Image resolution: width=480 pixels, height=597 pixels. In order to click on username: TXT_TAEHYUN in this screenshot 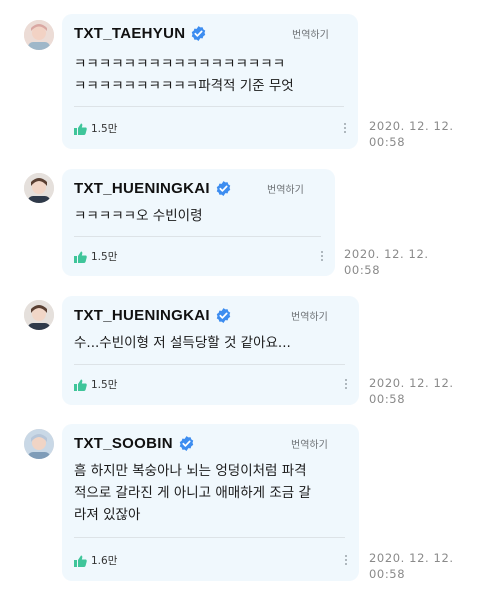, I will do `click(129, 33)`.